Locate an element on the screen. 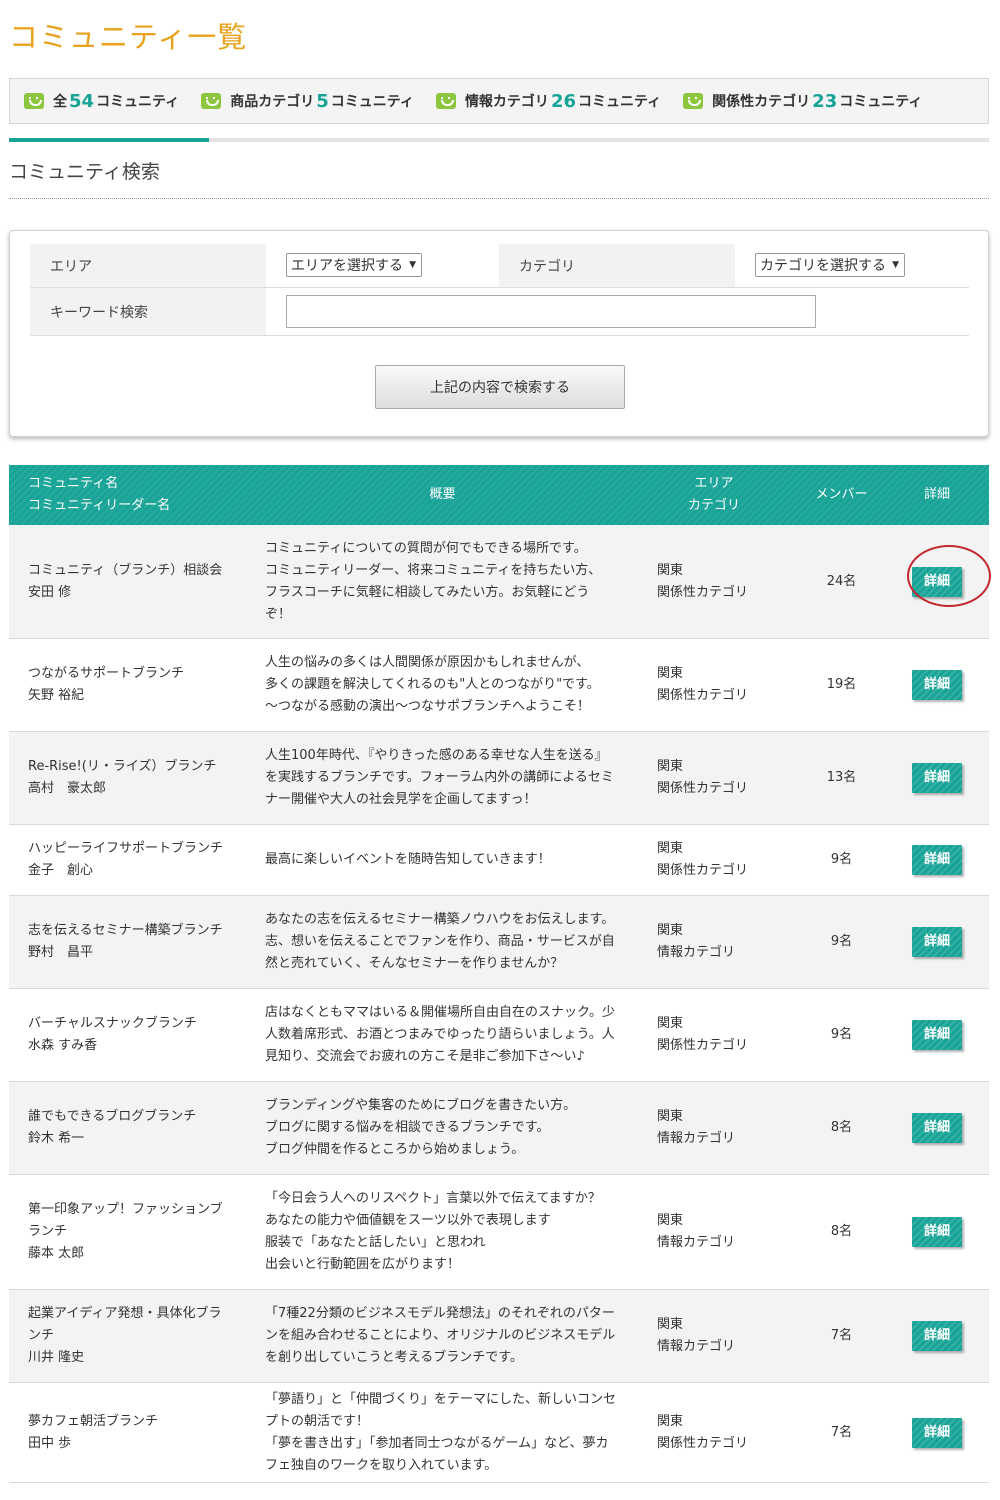 The image size is (1000, 1500). header-area: エリア カテゴリ is located at coordinates (714, 495).